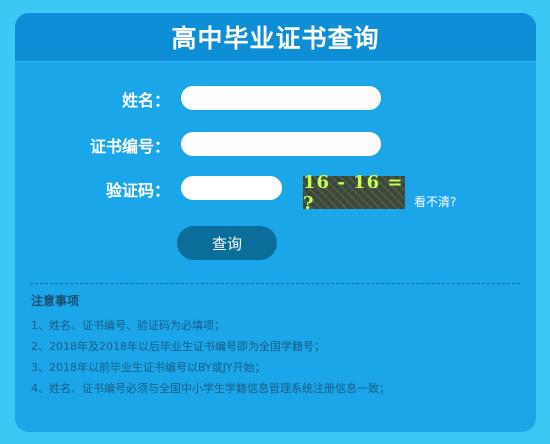 Image resolution: width=550 pixels, height=444 pixels. What do you see at coordinates (129, 146) in the screenshot?
I see `cert-number-label: 证书编号：` at bounding box center [129, 146].